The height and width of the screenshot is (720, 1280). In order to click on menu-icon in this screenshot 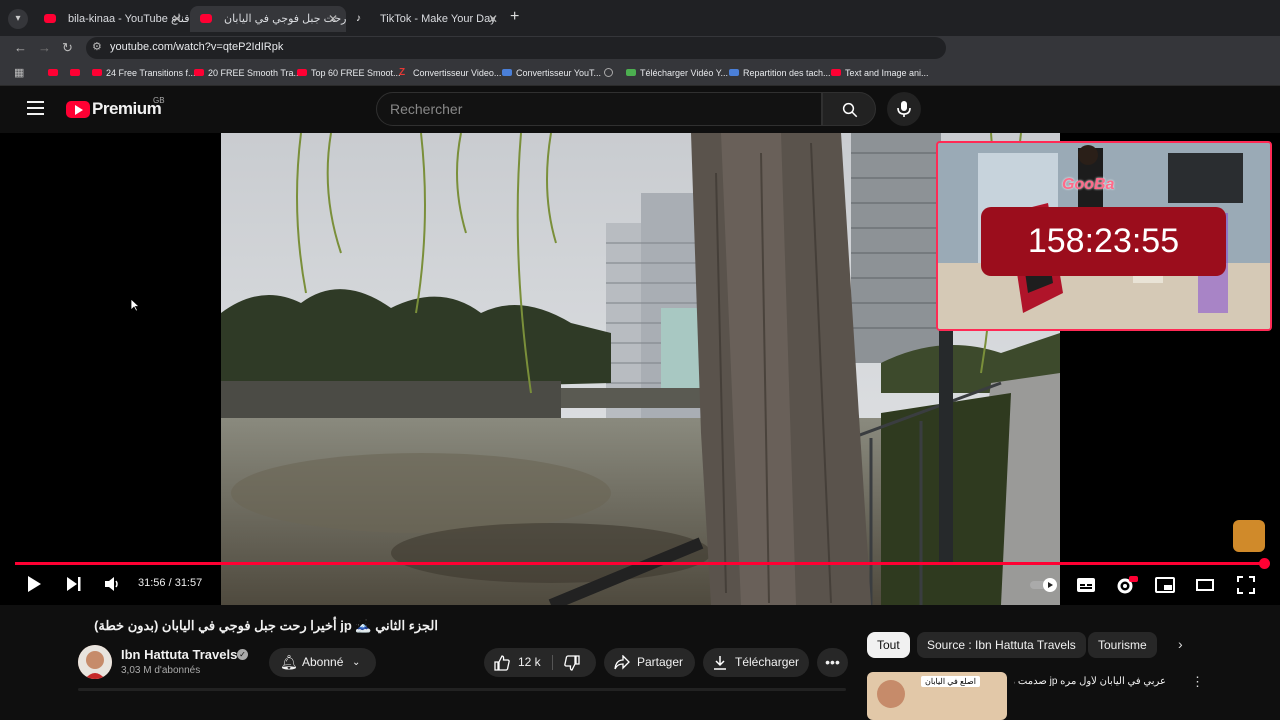, I will do `click(35, 108)`.